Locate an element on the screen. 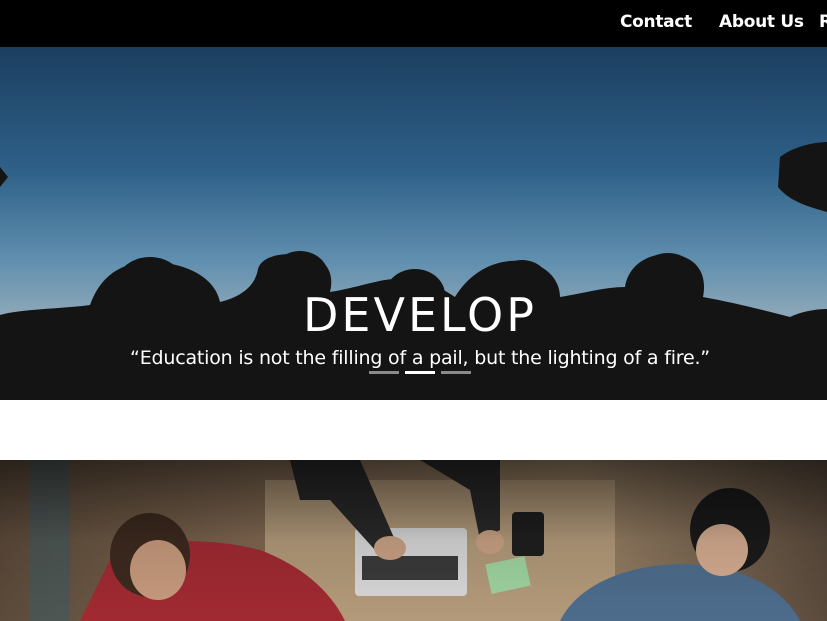 This screenshot has height=621, width=827. section-spacer is located at coordinates (413, 430).